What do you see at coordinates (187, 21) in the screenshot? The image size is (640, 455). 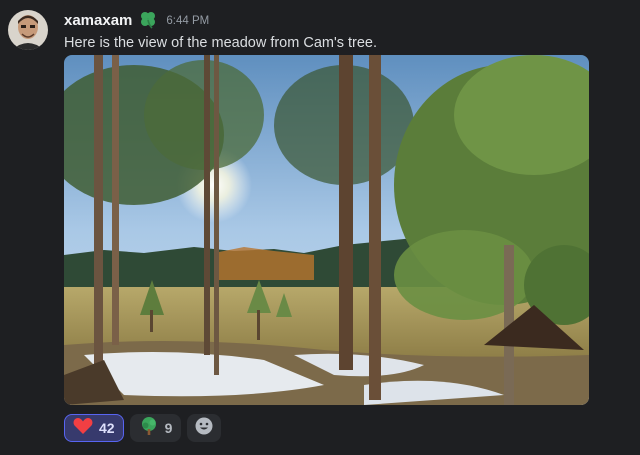 I see `message-timestamp: 6:44 PM` at bounding box center [187, 21].